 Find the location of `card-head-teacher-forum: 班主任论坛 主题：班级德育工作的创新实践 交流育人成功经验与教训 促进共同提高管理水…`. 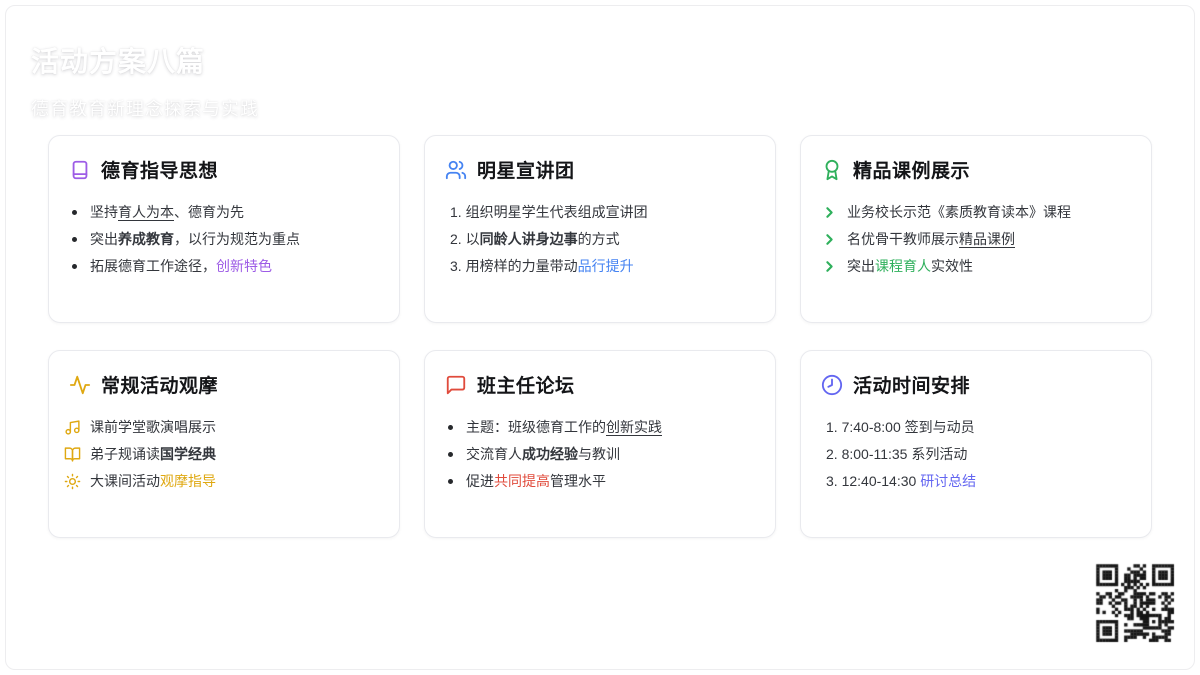

card-head-teacher-forum: 班主任论坛 主题：班级德育工作的创新实践 交流育人成功经验与教训 促进共同提高管理水… is located at coordinates (600, 444).